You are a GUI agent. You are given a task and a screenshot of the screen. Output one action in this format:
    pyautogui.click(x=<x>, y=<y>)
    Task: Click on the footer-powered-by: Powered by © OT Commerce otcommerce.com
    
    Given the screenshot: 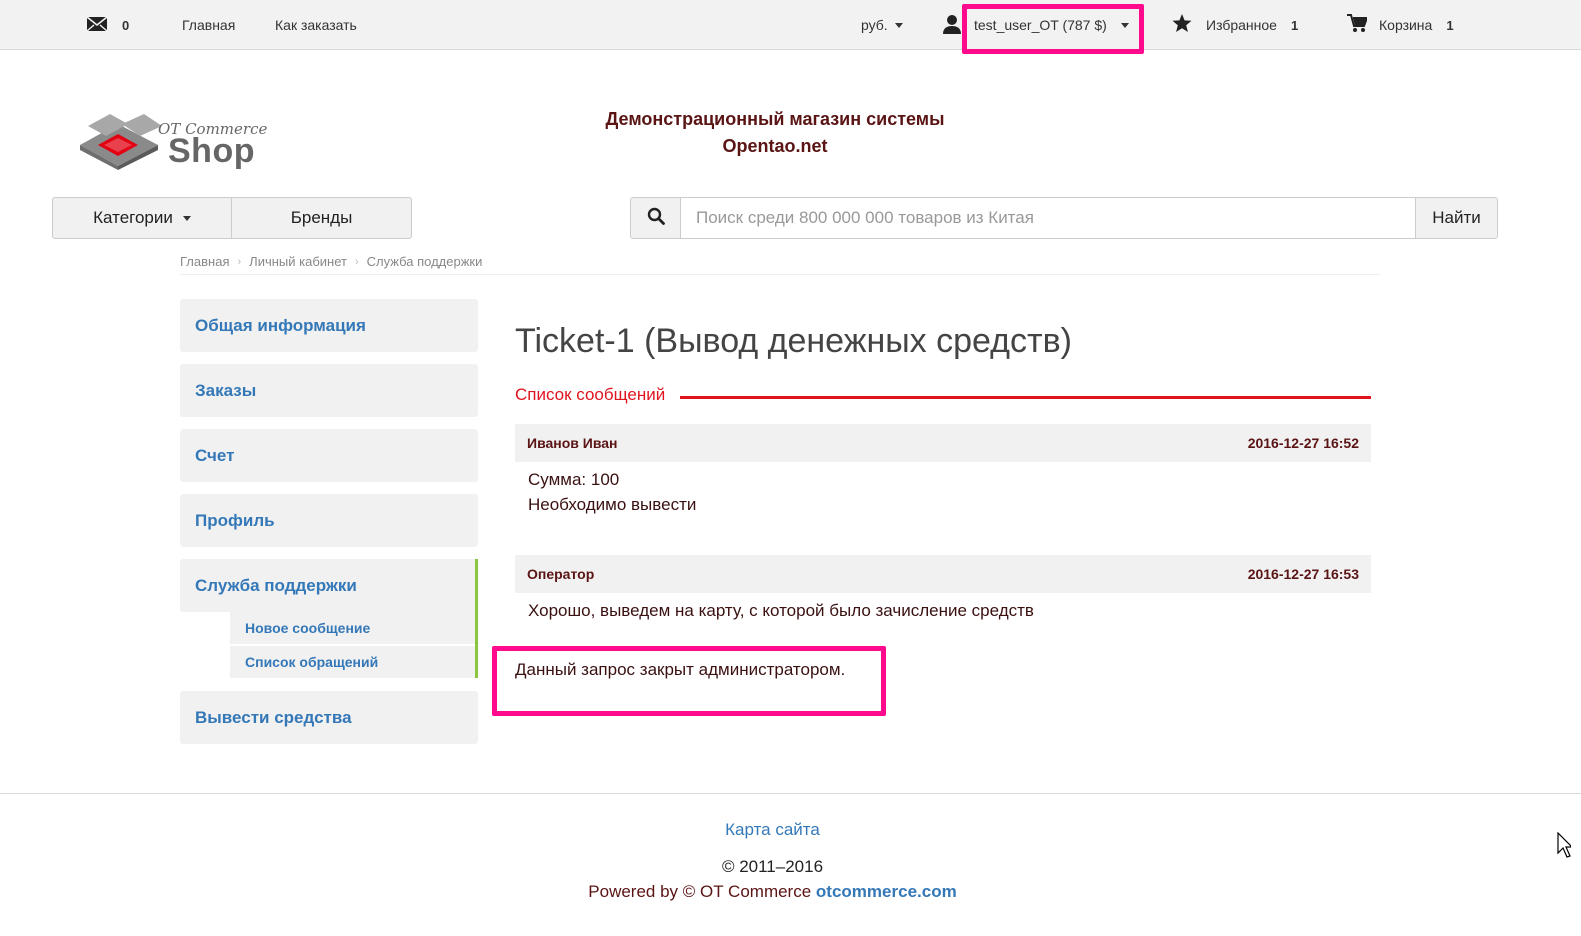 What is the action you would take?
    pyautogui.click(x=772, y=892)
    